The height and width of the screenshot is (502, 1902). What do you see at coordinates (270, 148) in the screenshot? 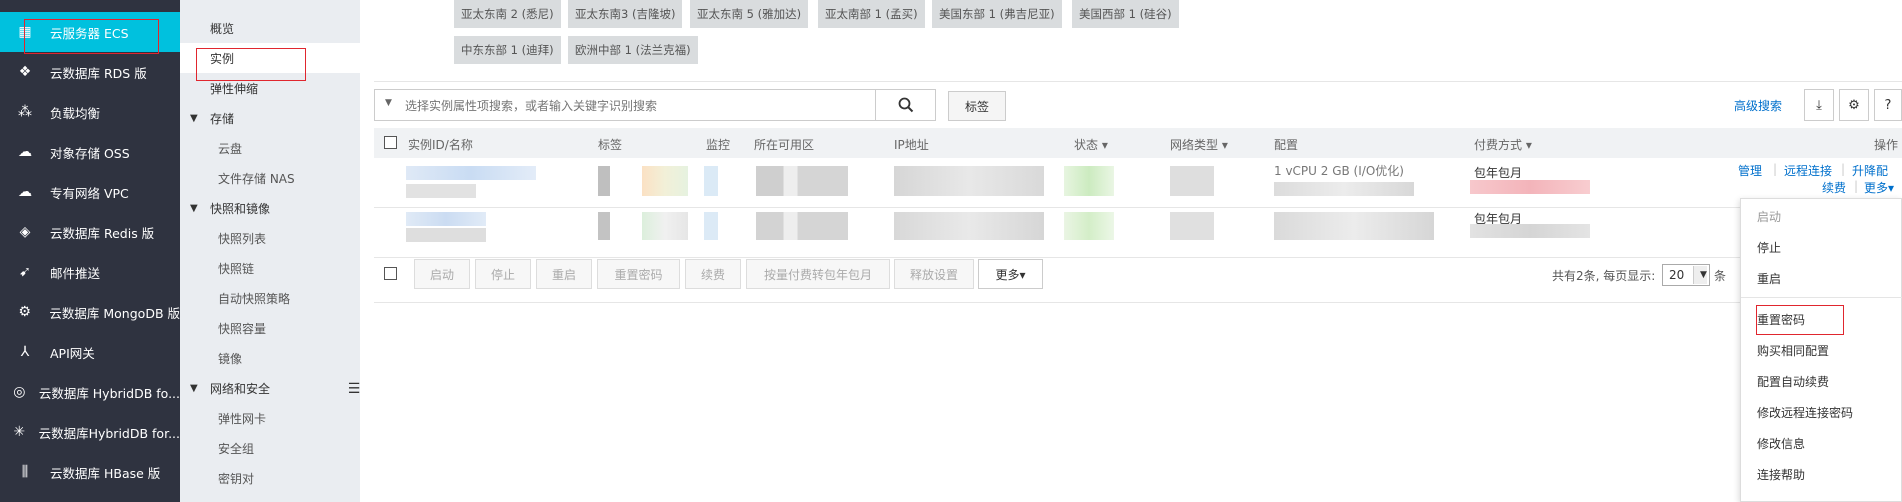
I see `sub-item-cloud-disk: 云盘` at bounding box center [270, 148].